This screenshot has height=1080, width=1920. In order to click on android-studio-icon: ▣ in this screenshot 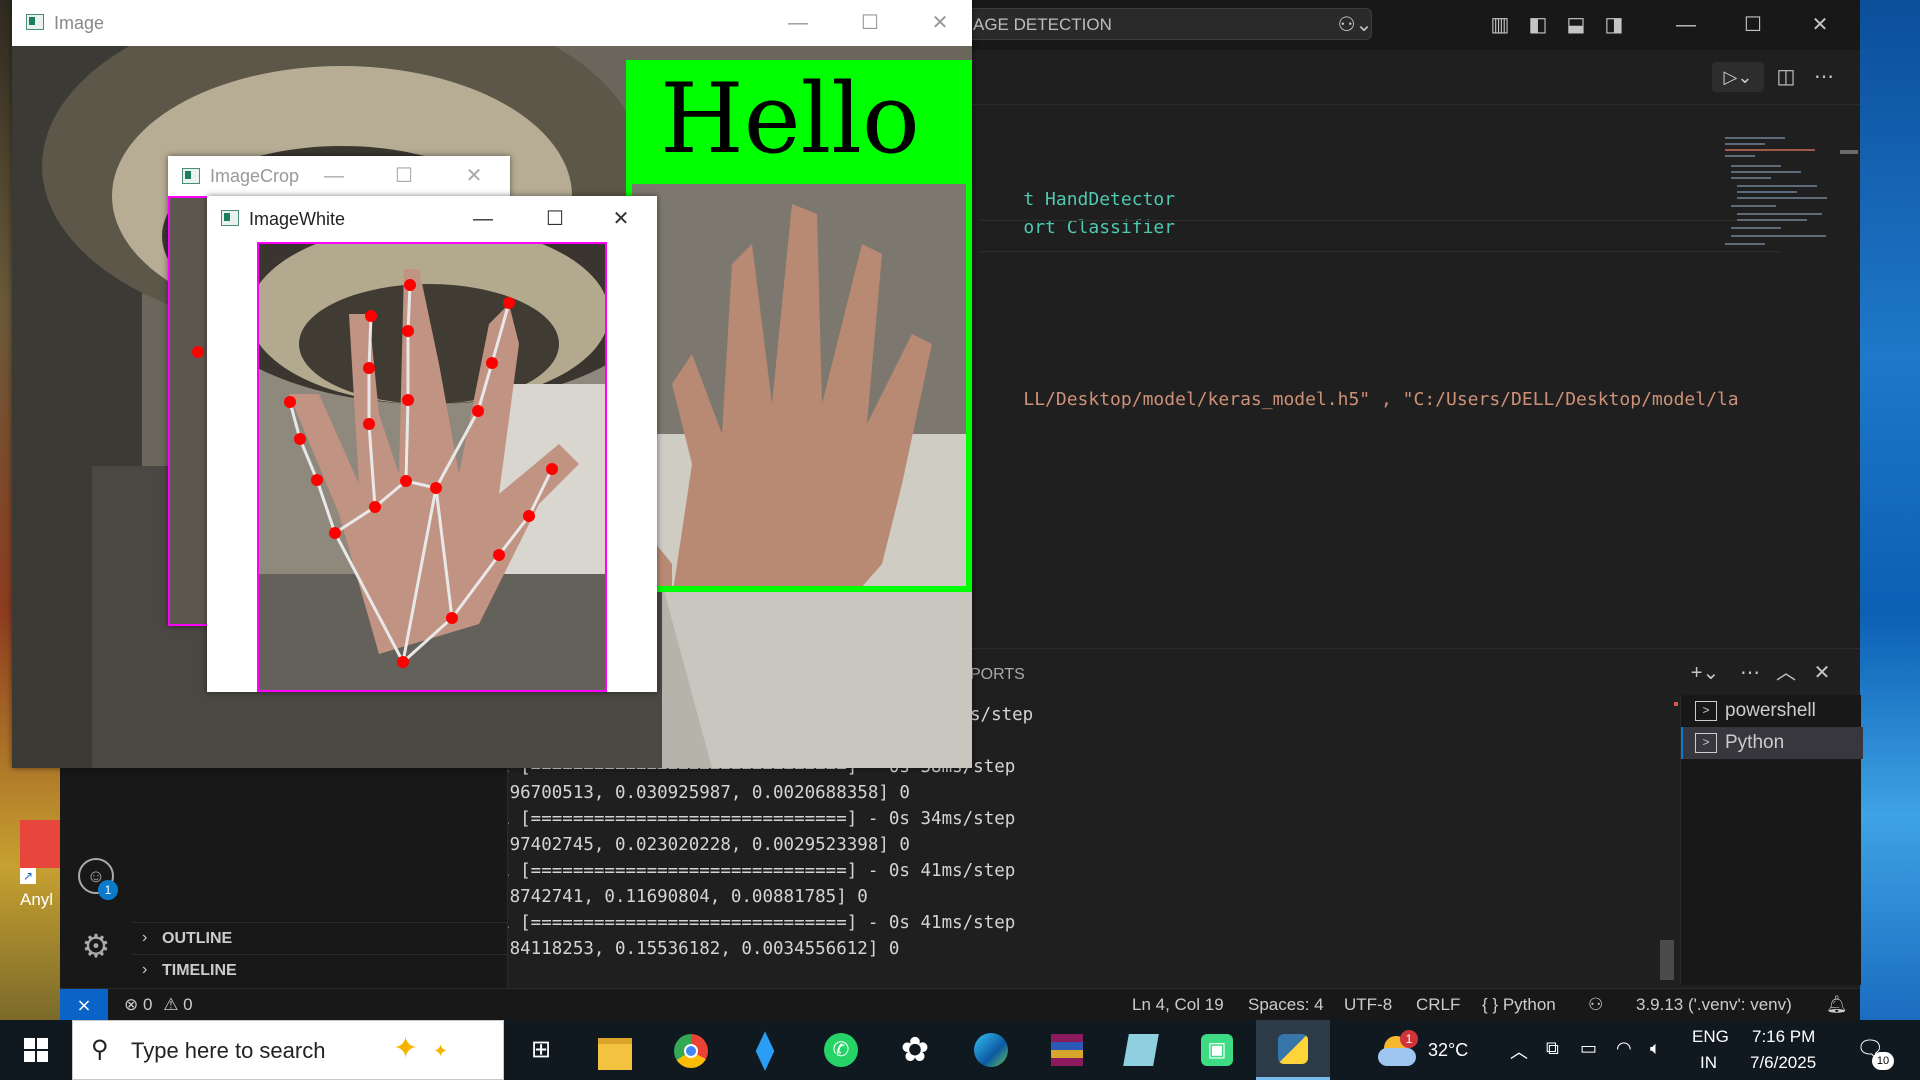, I will do `click(1217, 1050)`.